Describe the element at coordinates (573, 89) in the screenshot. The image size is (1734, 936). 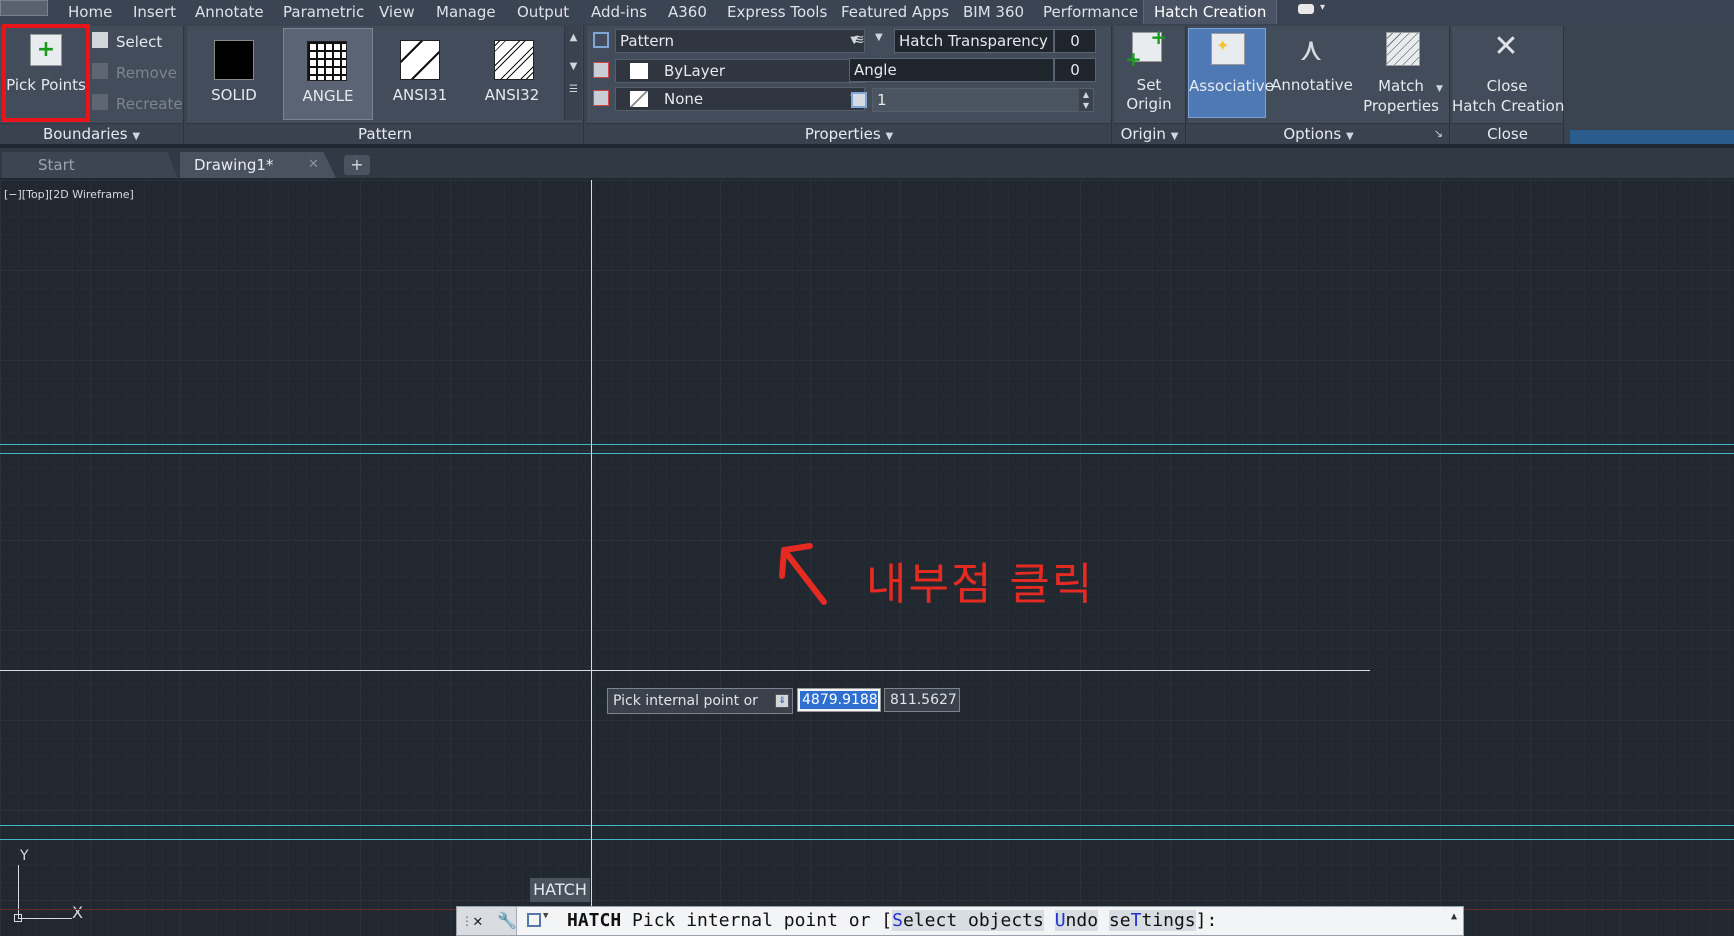
I see `gallery-expand-icon: ☰` at that location.